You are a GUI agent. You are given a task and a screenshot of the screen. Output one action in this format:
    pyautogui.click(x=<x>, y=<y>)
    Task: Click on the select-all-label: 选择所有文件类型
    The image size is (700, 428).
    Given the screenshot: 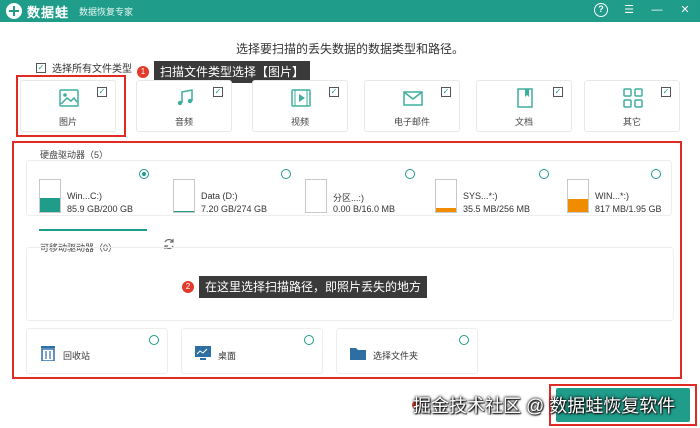 What is the action you would take?
    pyautogui.click(x=92, y=69)
    